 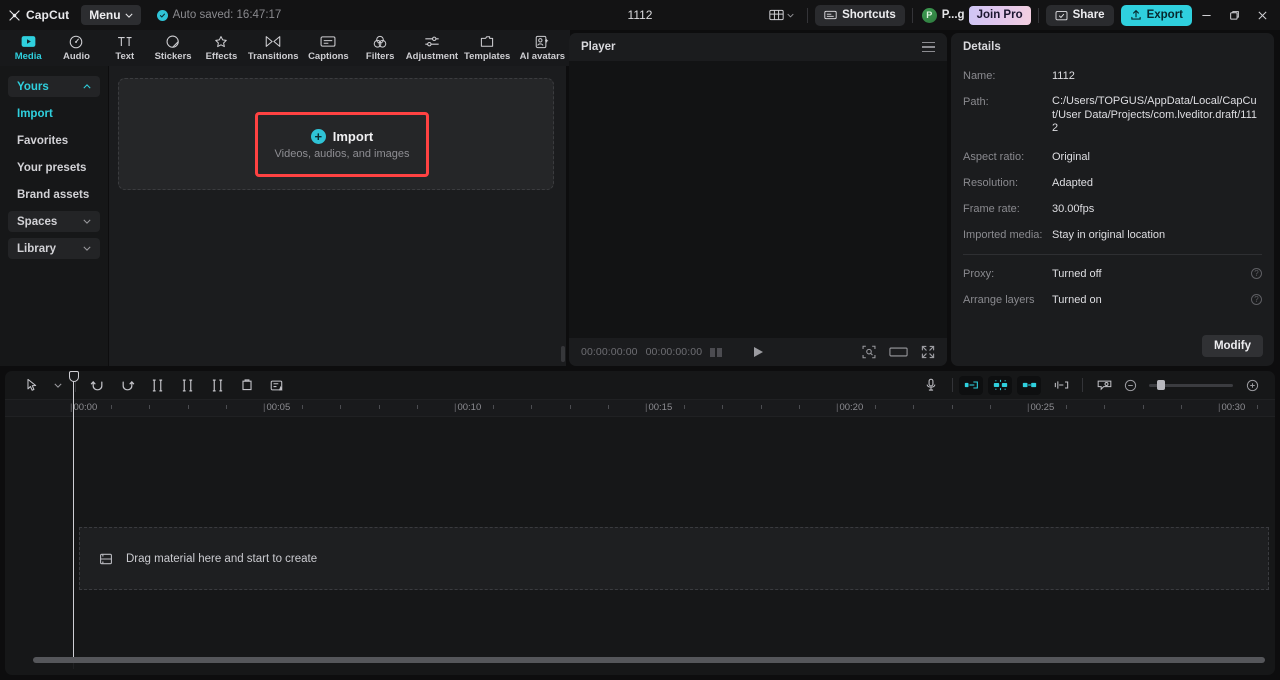 What do you see at coordinates (125, 48) in the screenshot?
I see `tab-text: Text` at bounding box center [125, 48].